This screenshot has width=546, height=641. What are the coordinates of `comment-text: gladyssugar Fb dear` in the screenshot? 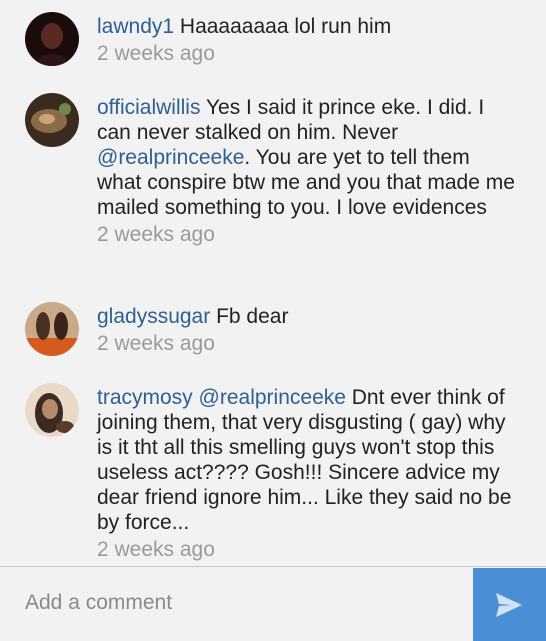 It's located at (193, 316).